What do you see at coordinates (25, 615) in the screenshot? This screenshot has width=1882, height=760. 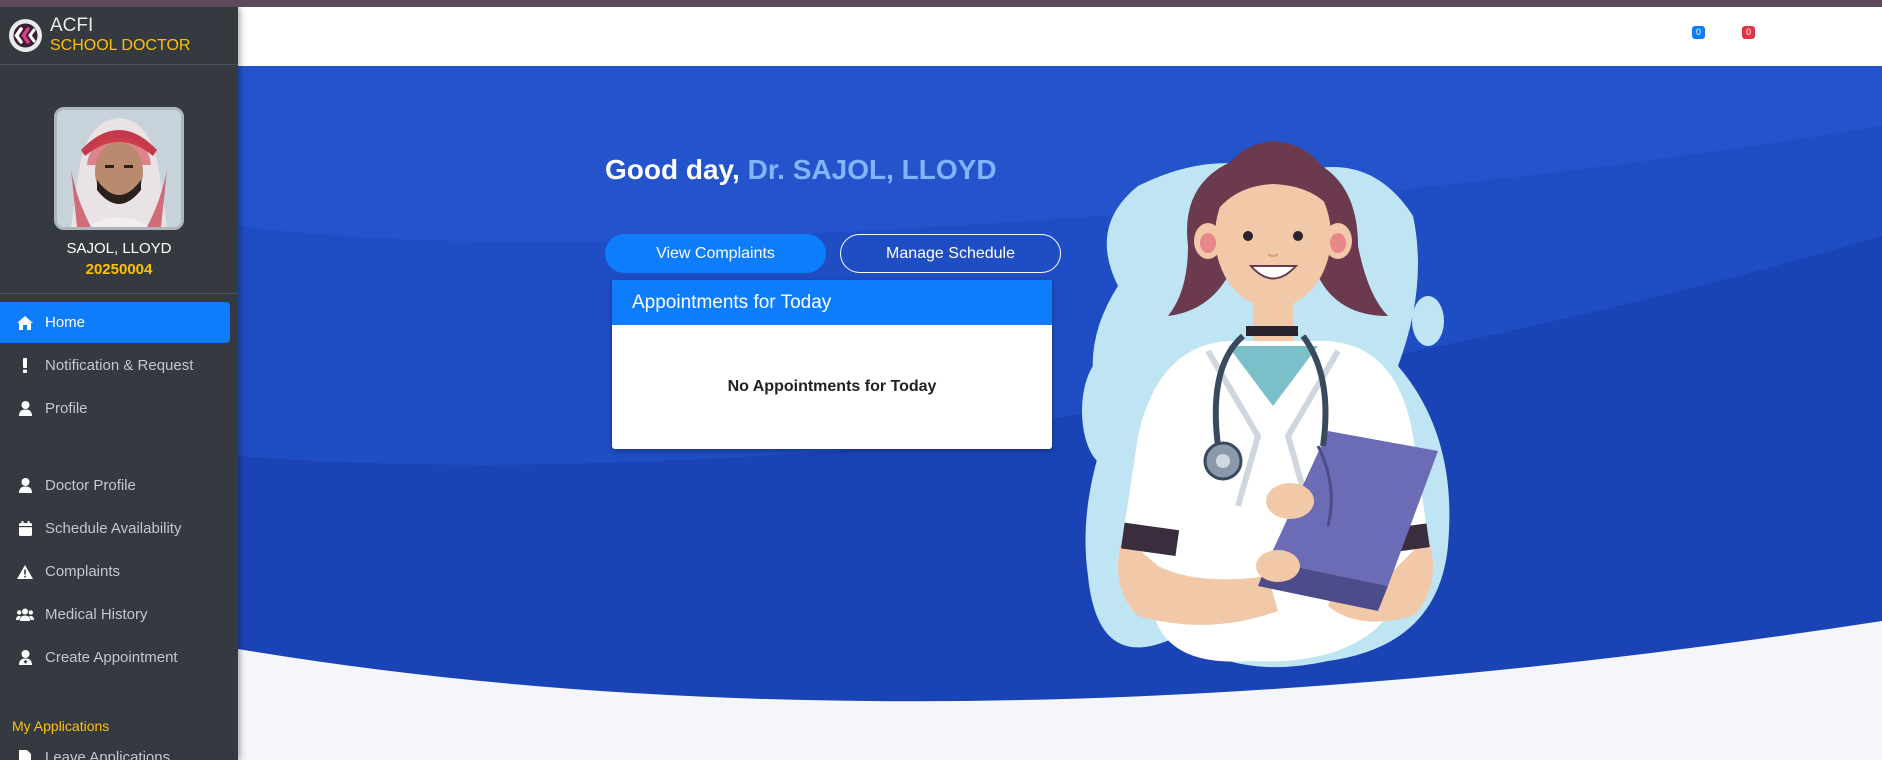 I see `users-icon` at bounding box center [25, 615].